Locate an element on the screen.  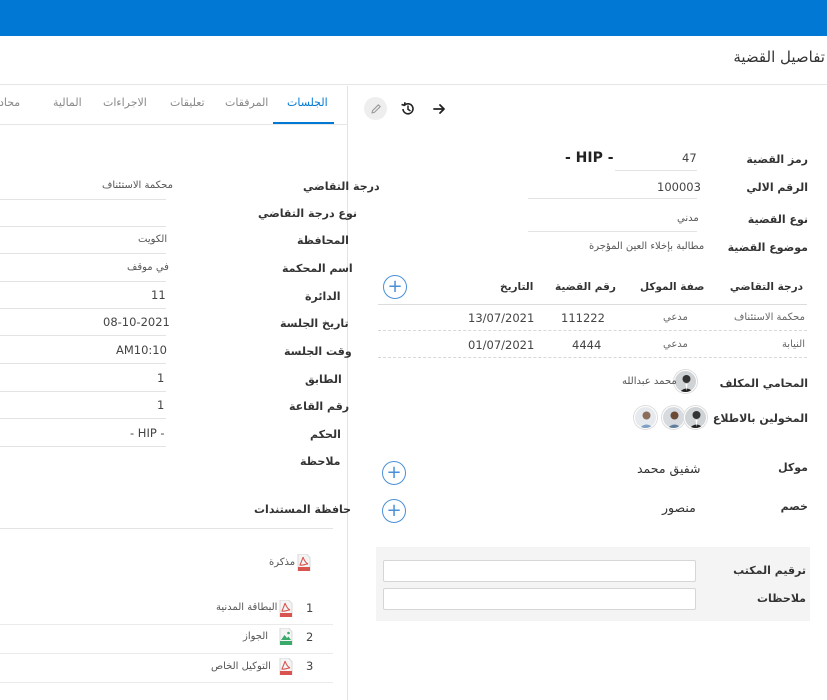
documents-title: حافظة المستندات is located at coordinates (303, 509).